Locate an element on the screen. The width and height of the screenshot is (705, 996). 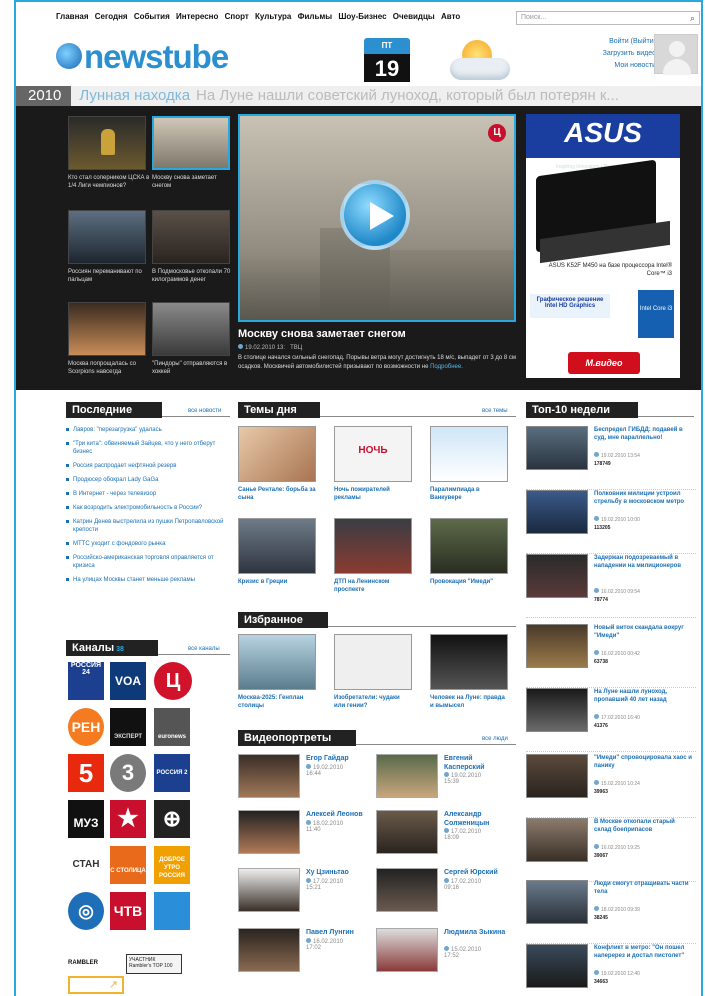
ticker-headline: Лунная находка is located at coordinates (134, 95).